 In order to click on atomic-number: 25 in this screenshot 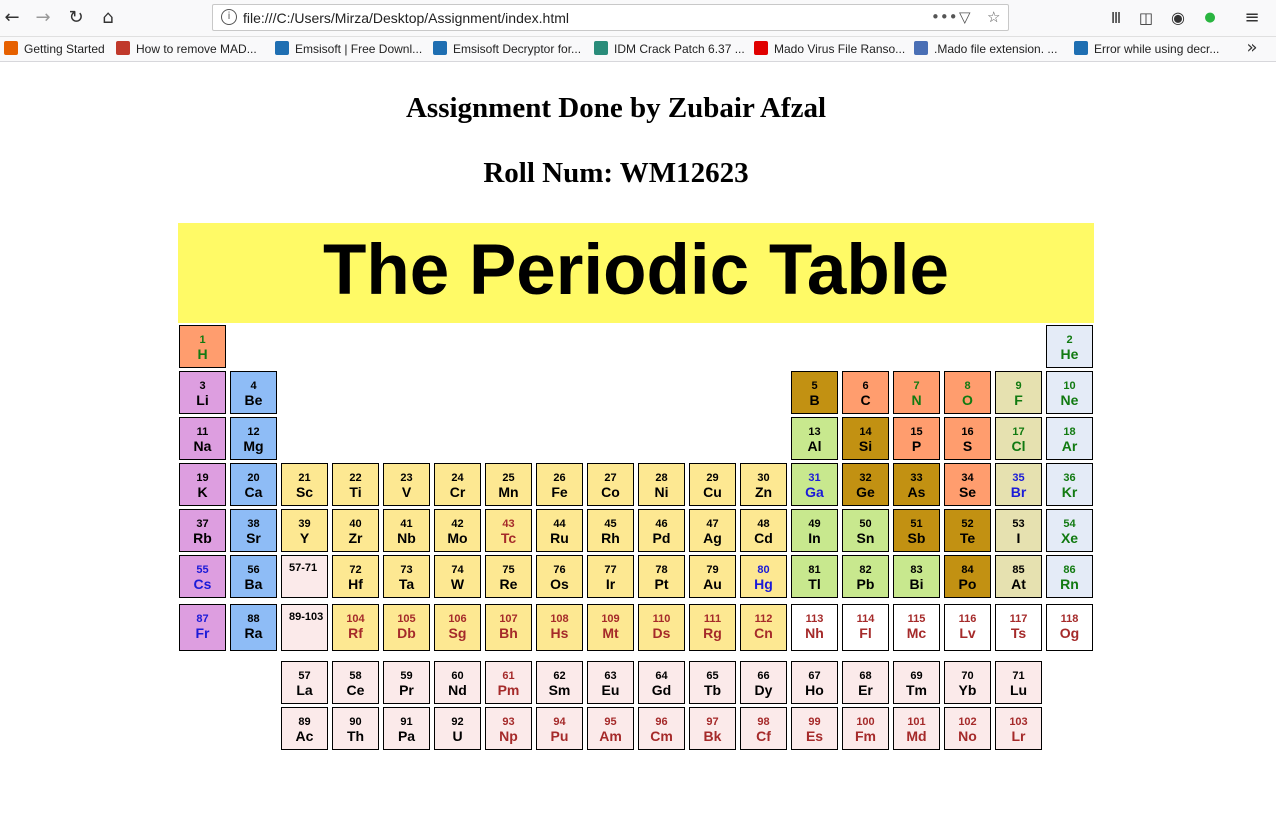, I will do `click(508, 478)`.